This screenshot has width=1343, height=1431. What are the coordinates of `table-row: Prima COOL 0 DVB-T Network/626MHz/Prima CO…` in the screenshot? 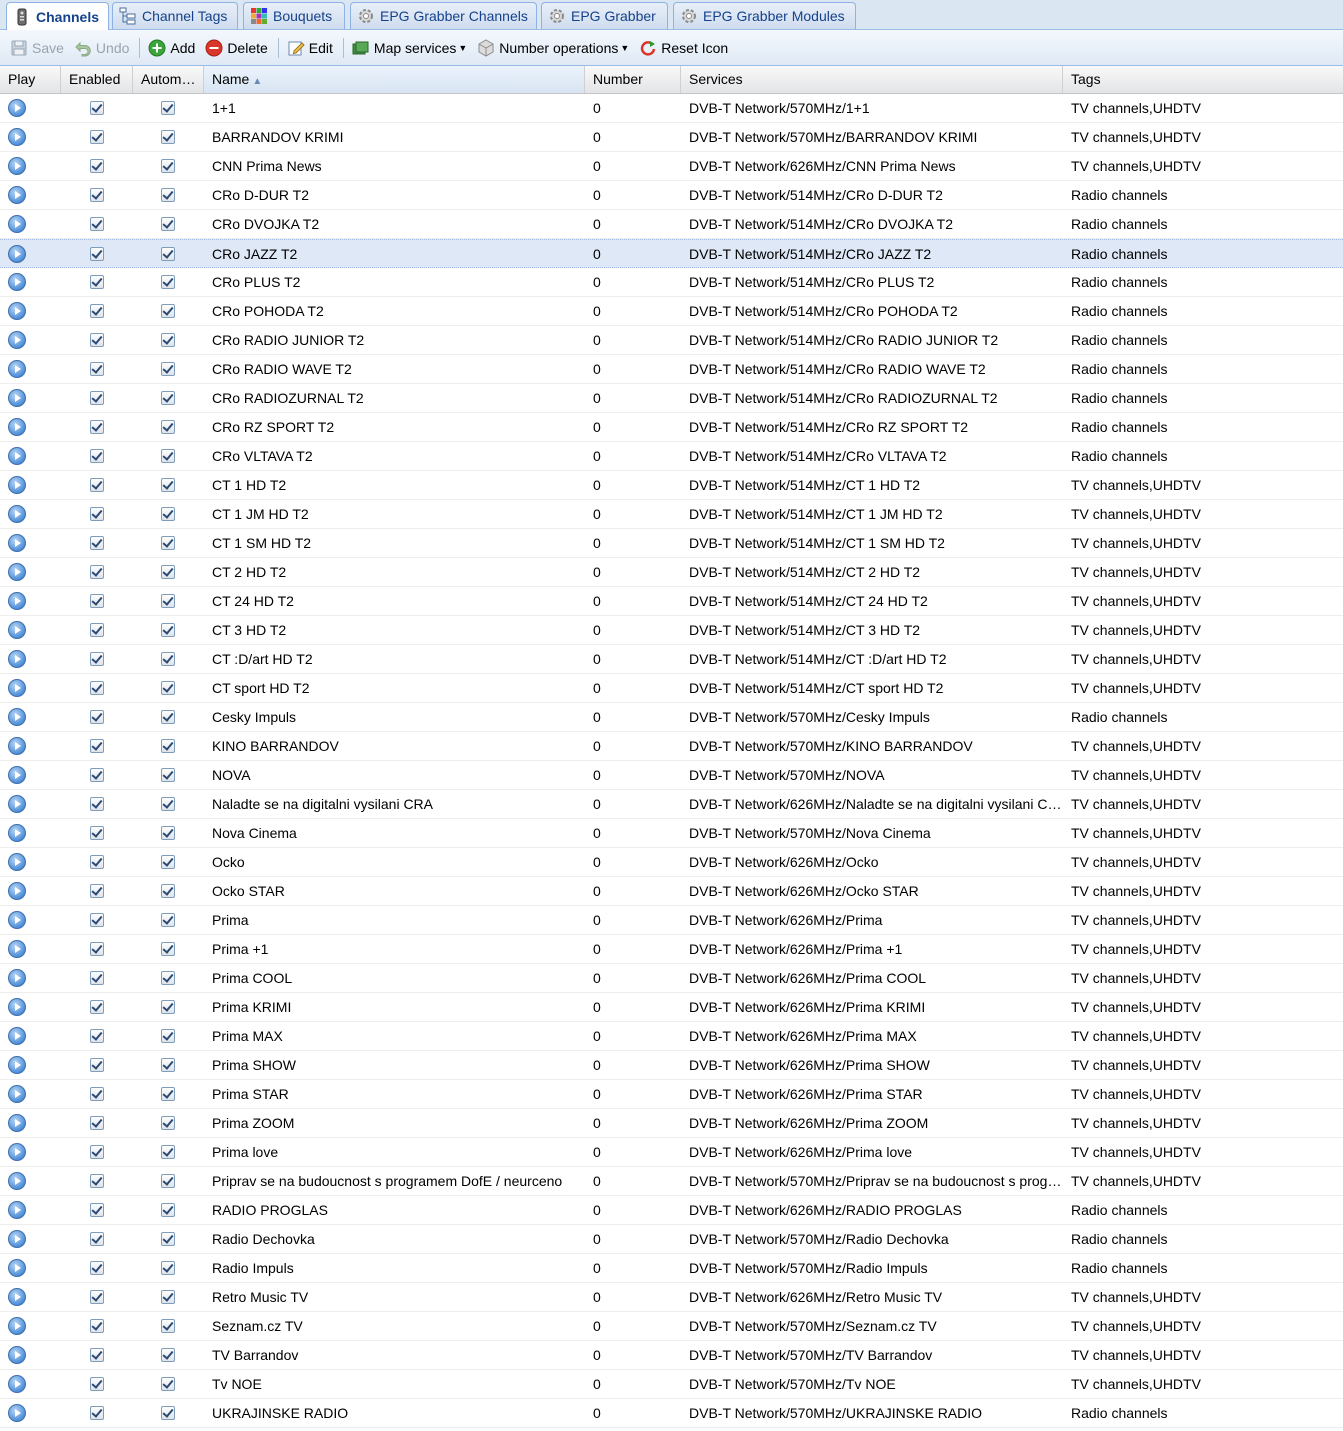 It's located at (671, 978).